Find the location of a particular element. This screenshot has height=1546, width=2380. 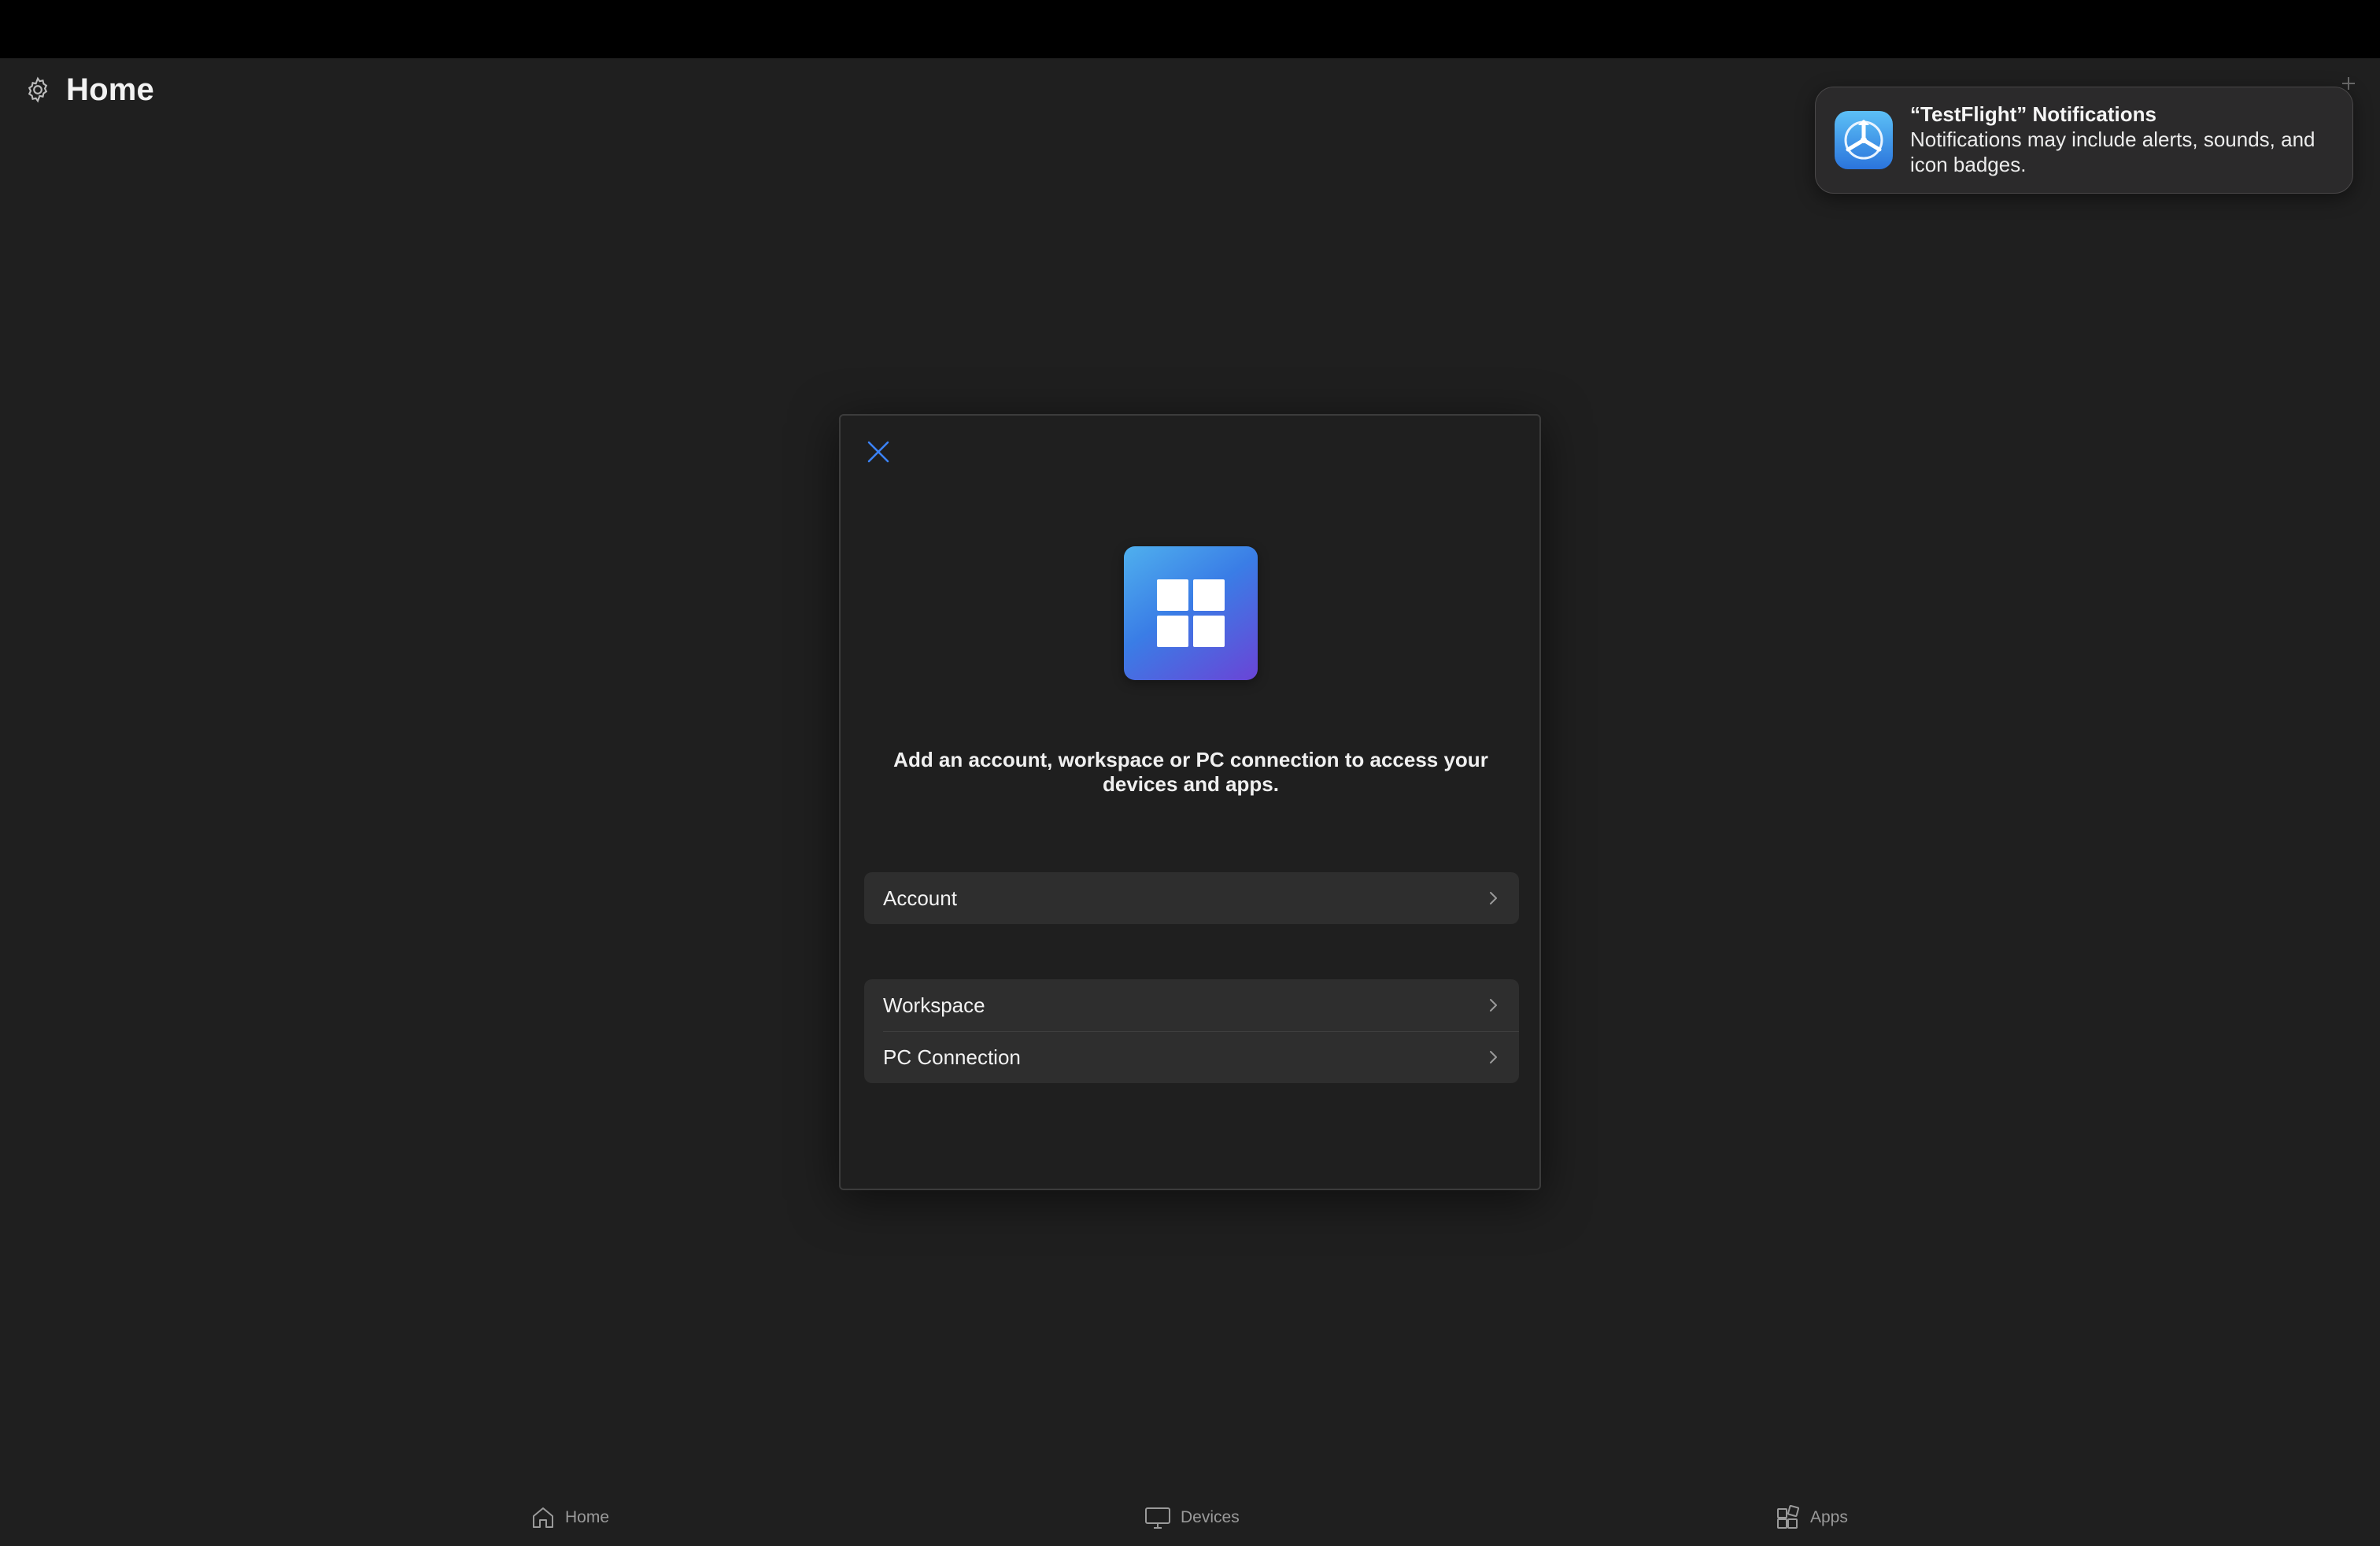

pc-connection-option: PC Connection is located at coordinates (1191, 1057).